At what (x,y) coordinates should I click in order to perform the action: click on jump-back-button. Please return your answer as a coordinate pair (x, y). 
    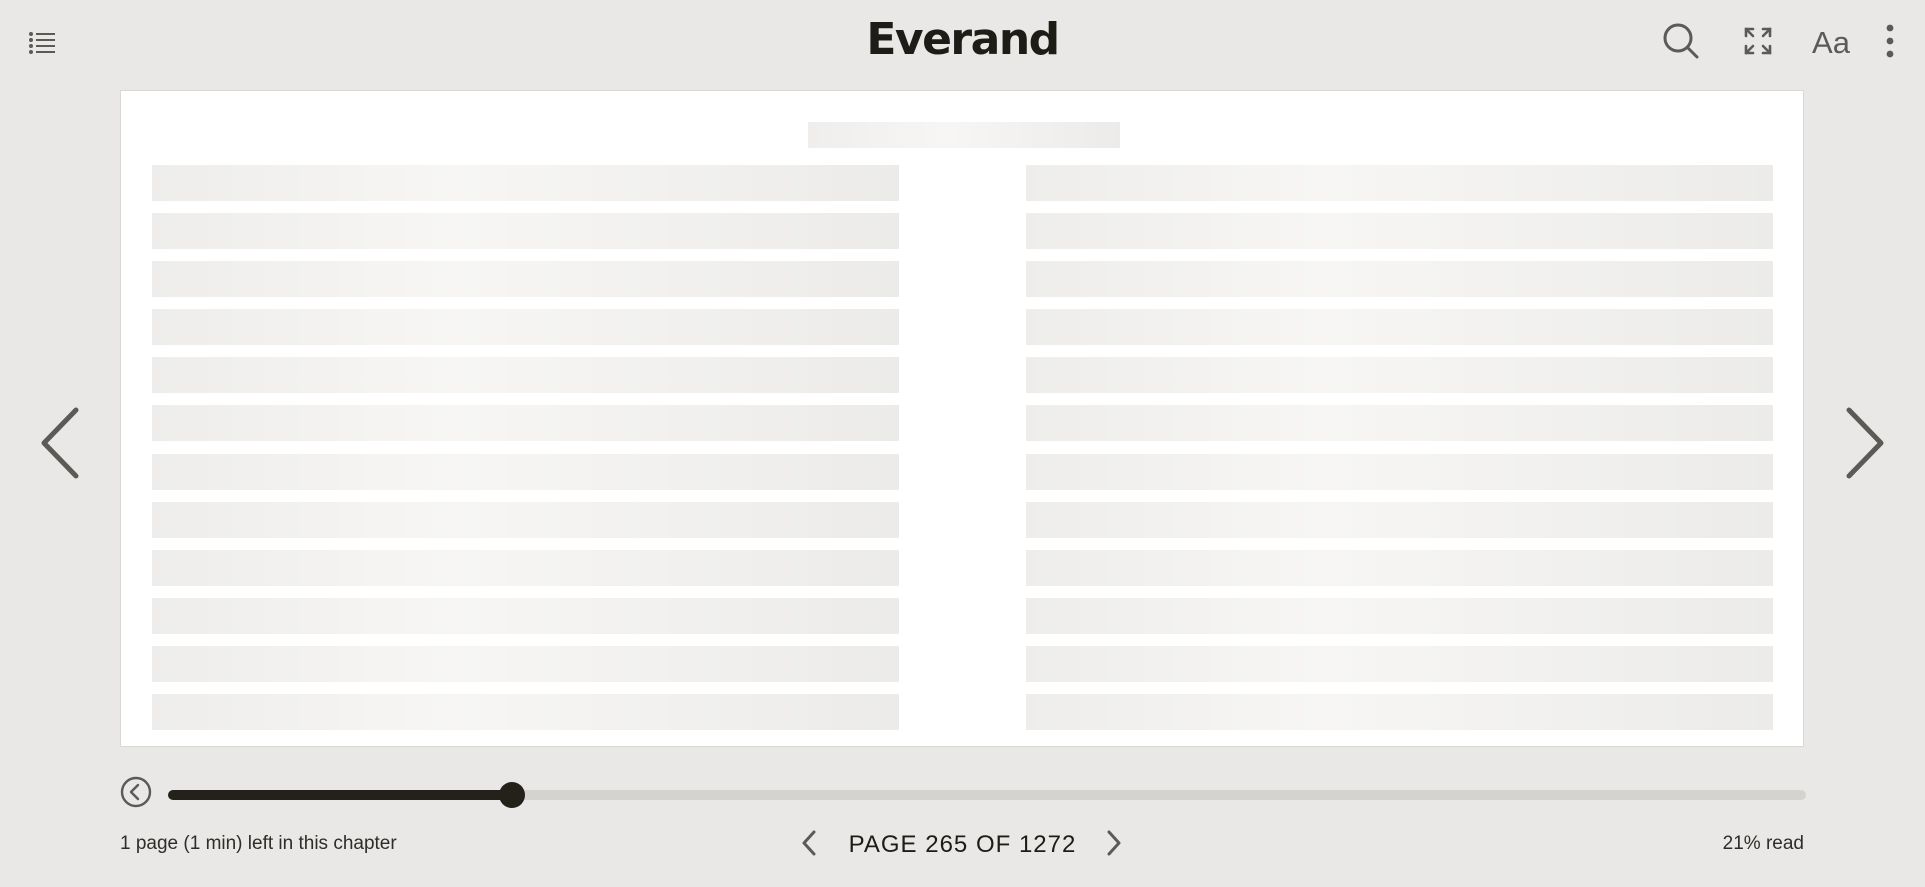
    Looking at the image, I should click on (136, 792).